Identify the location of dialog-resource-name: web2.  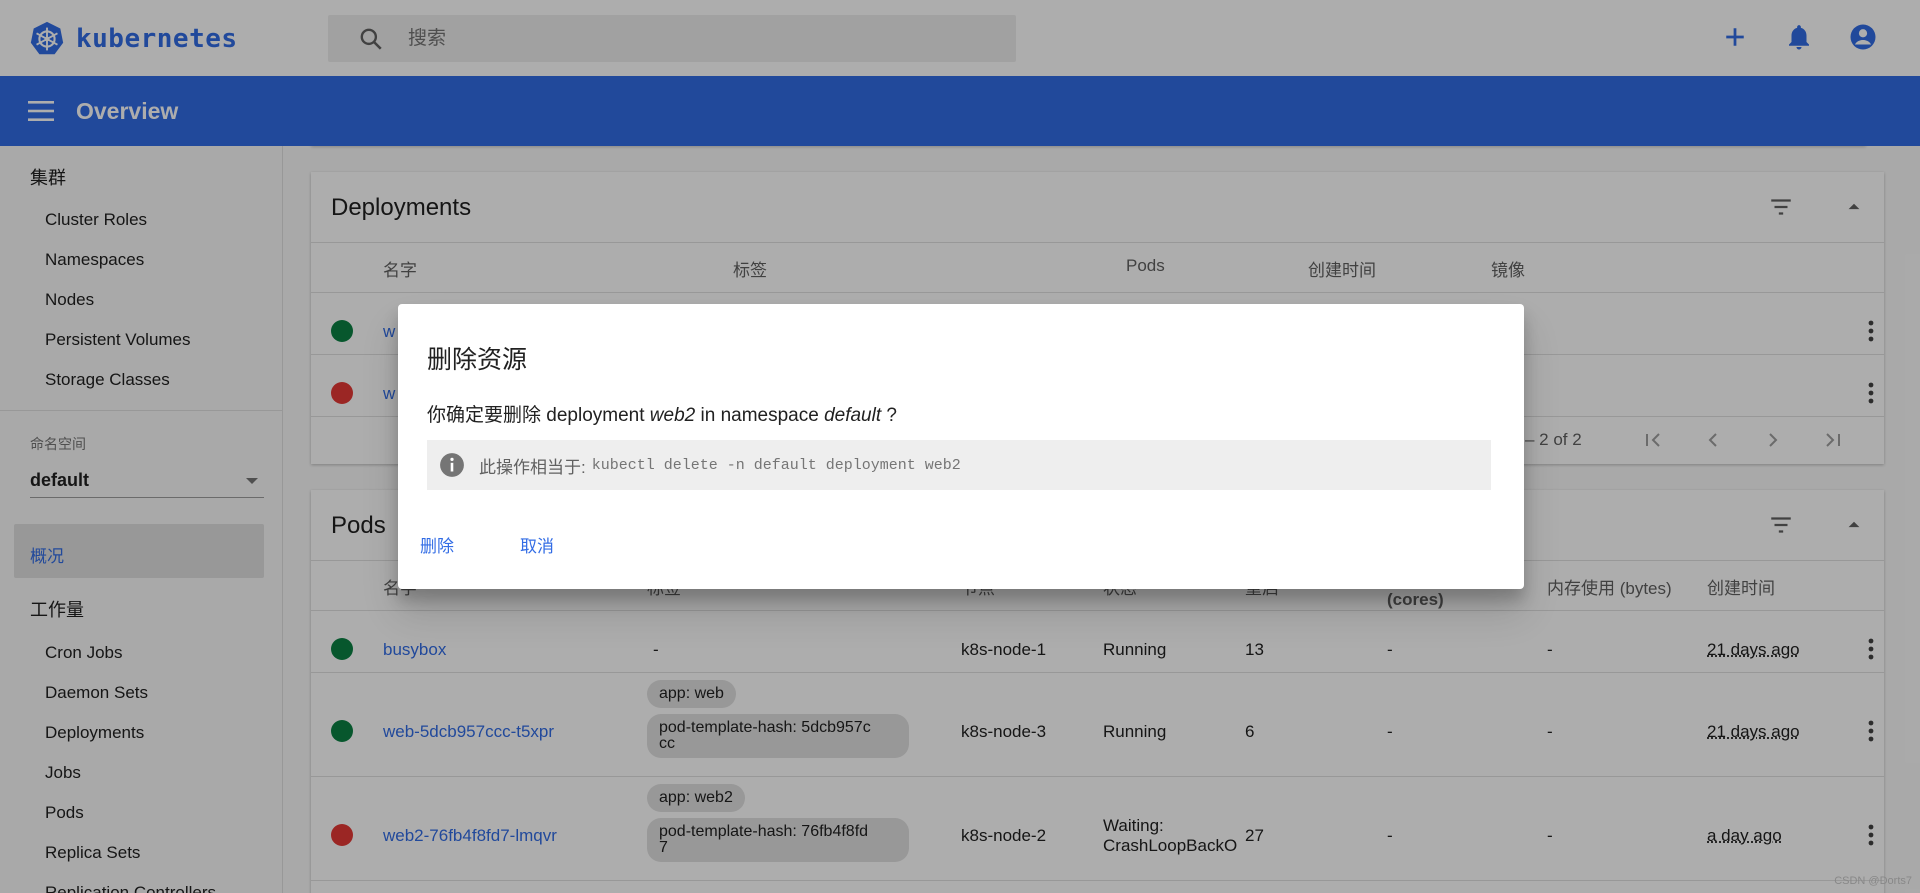
(672, 415).